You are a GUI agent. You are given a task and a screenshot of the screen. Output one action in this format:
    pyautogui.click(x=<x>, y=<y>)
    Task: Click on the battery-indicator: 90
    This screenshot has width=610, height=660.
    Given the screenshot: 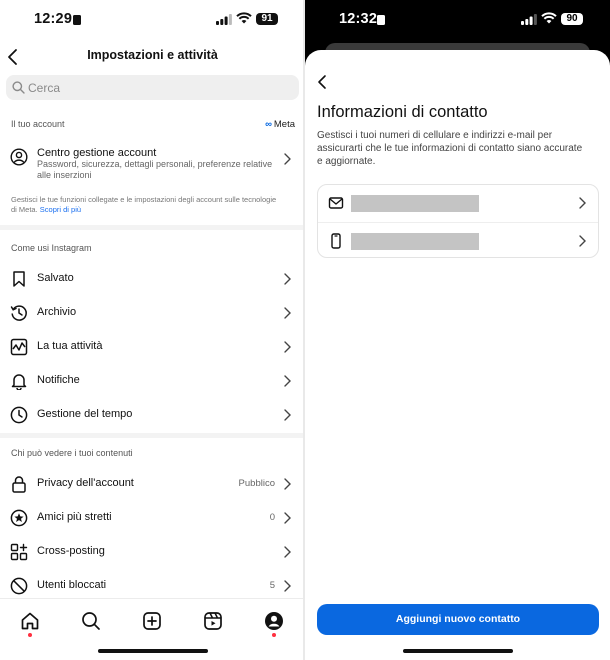 What is the action you would take?
    pyautogui.click(x=572, y=19)
    